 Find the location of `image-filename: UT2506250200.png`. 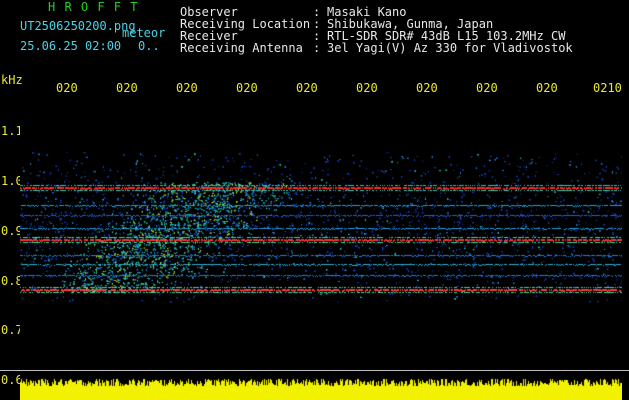

image-filename: UT2506250200.png is located at coordinates (78, 26).